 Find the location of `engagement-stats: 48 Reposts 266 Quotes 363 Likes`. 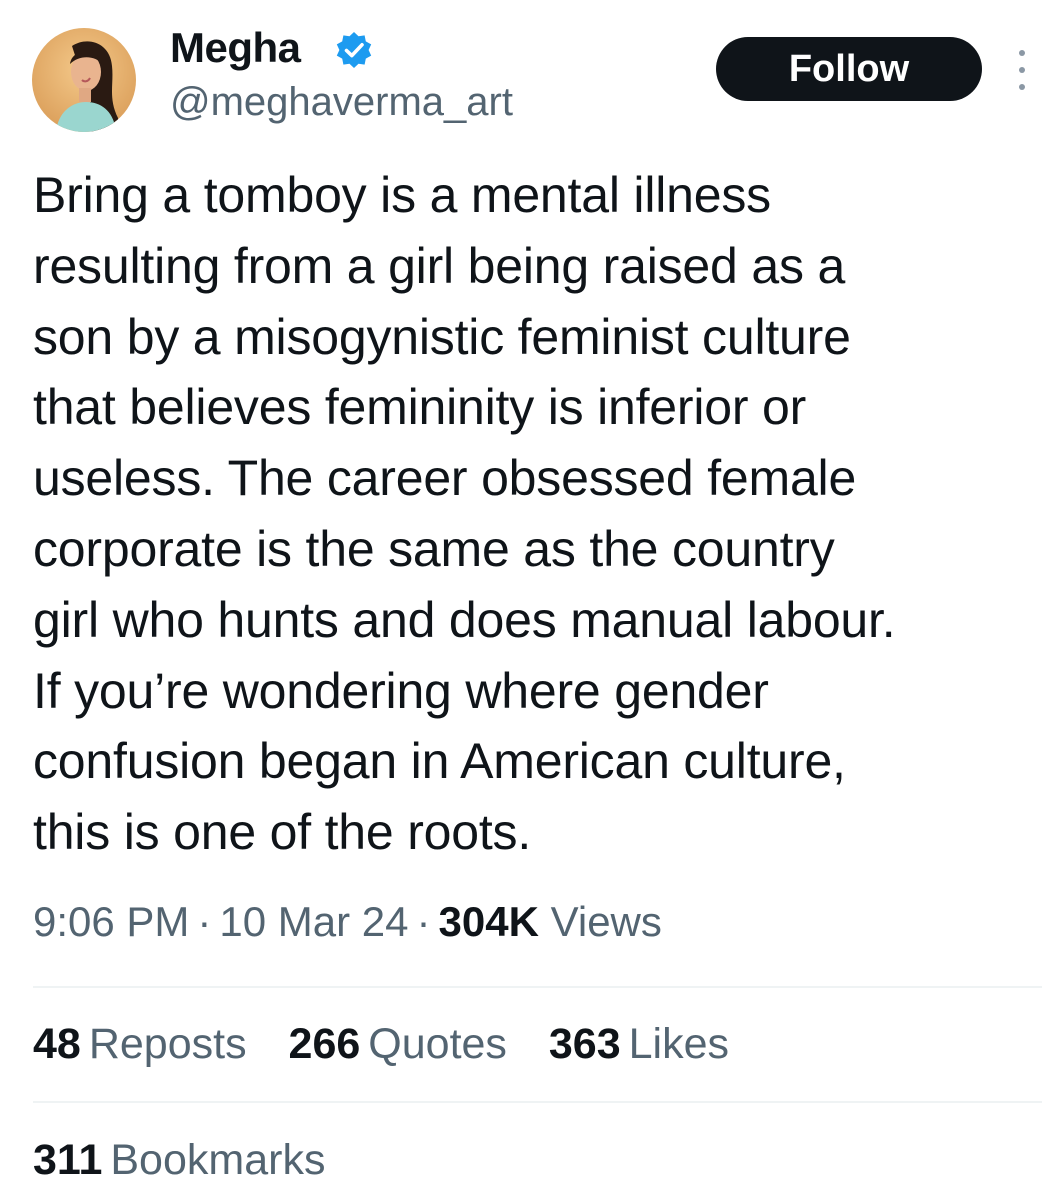

engagement-stats: 48 Reposts 266 Quotes 363 Likes is located at coordinates (396, 1044).